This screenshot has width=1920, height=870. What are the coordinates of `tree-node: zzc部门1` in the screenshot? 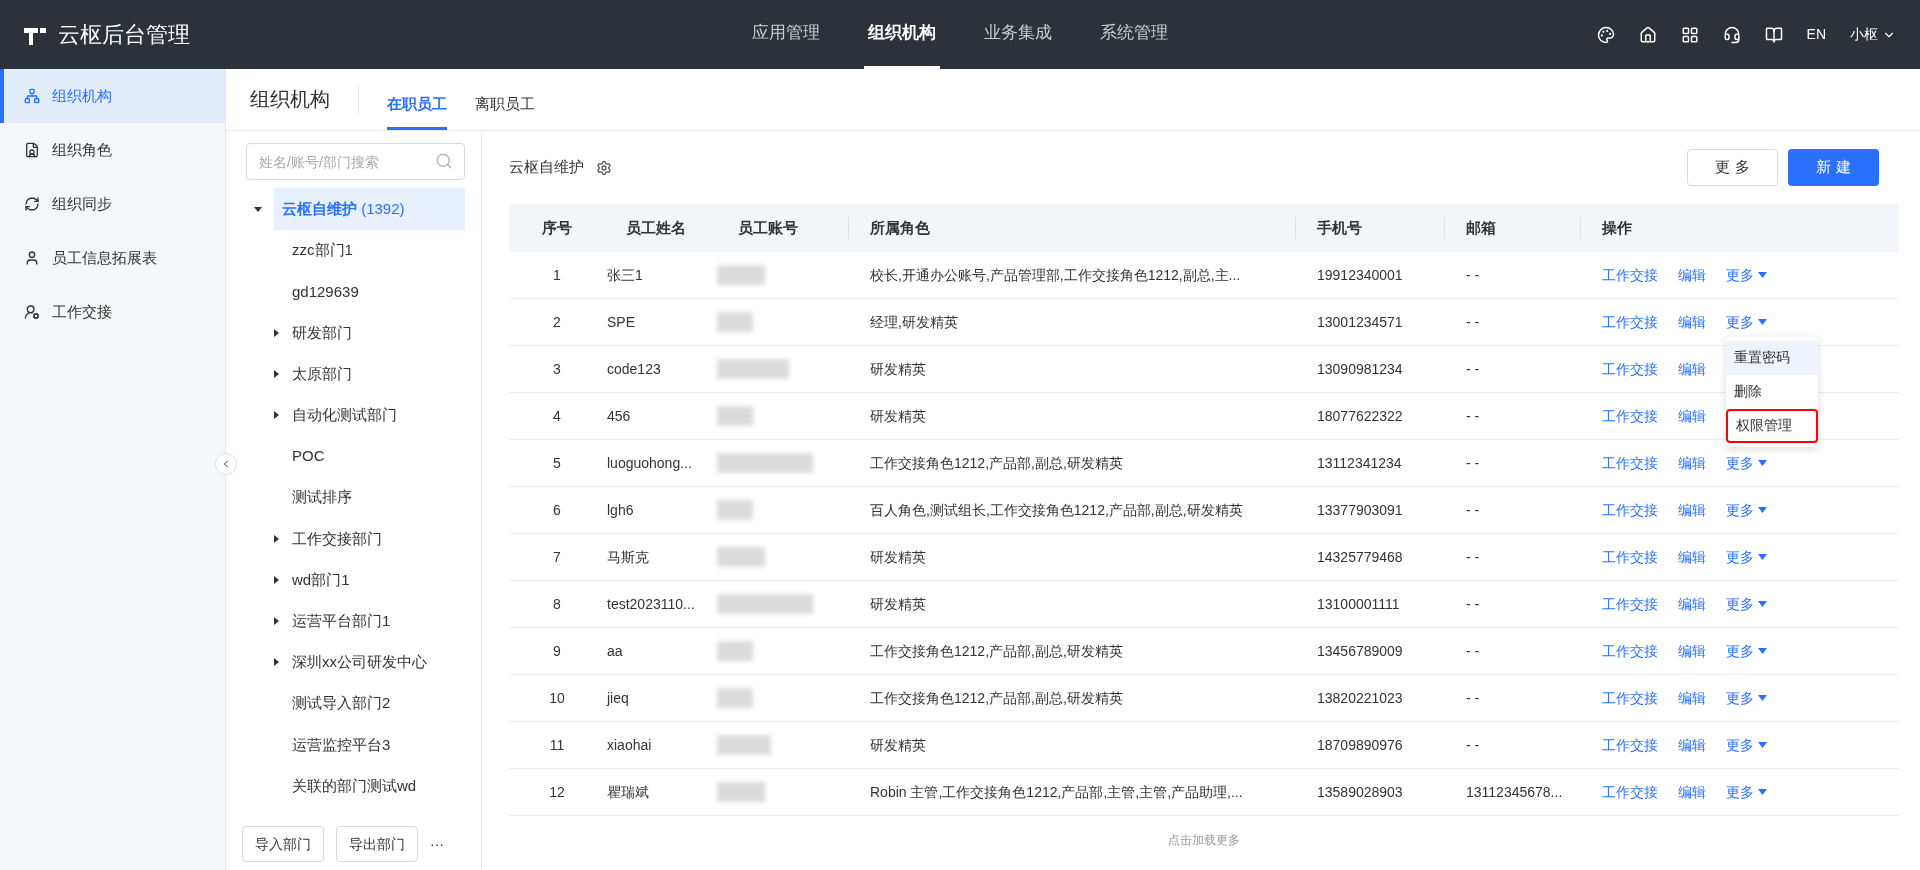 It's located at (322, 250).